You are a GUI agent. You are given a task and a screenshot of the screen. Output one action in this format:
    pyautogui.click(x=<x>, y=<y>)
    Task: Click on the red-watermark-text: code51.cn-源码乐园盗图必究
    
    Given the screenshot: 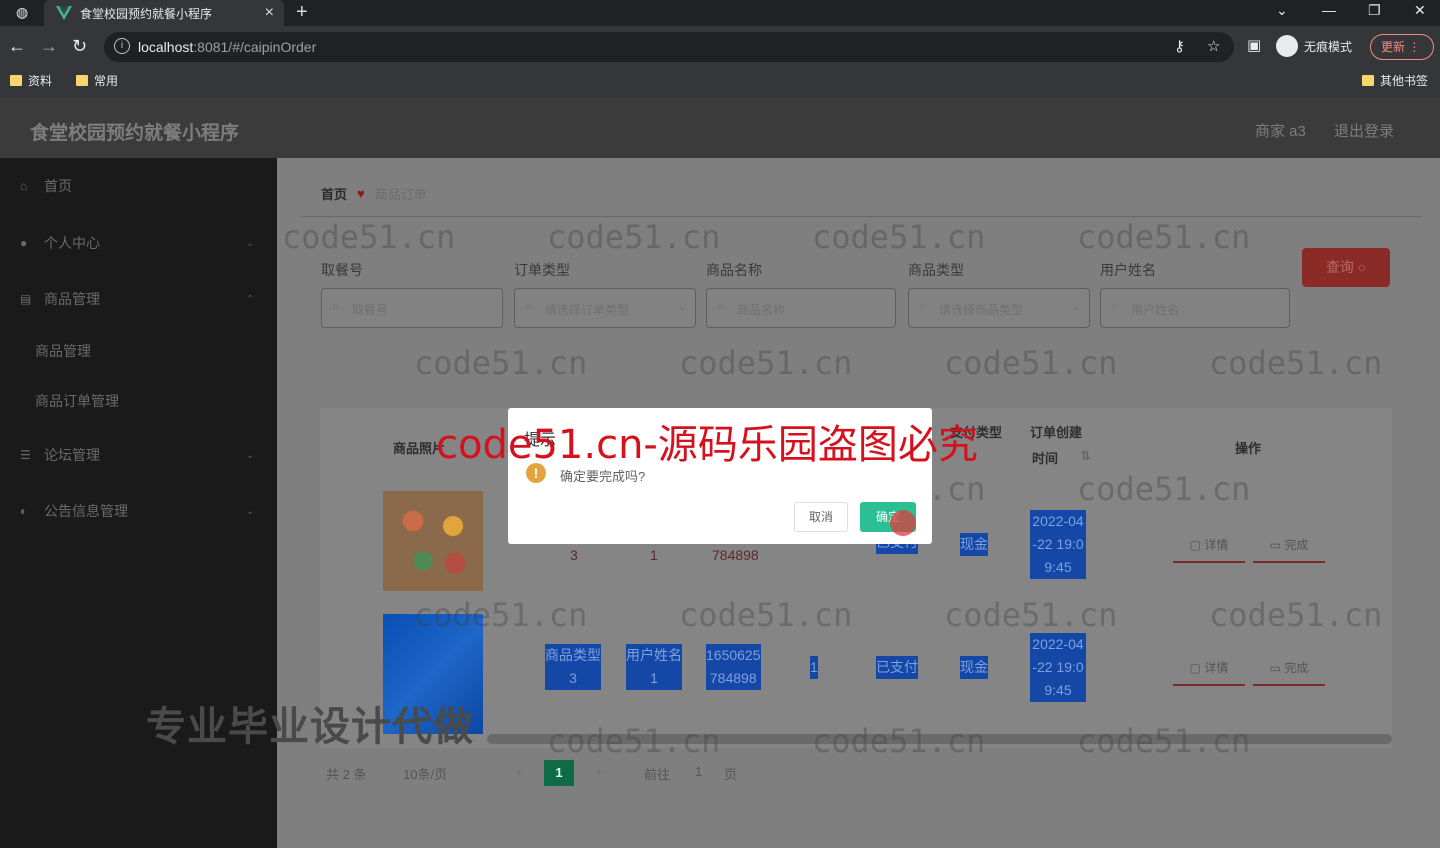 What is the action you would take?
    pyautogui.click(x=707, y=445)
    